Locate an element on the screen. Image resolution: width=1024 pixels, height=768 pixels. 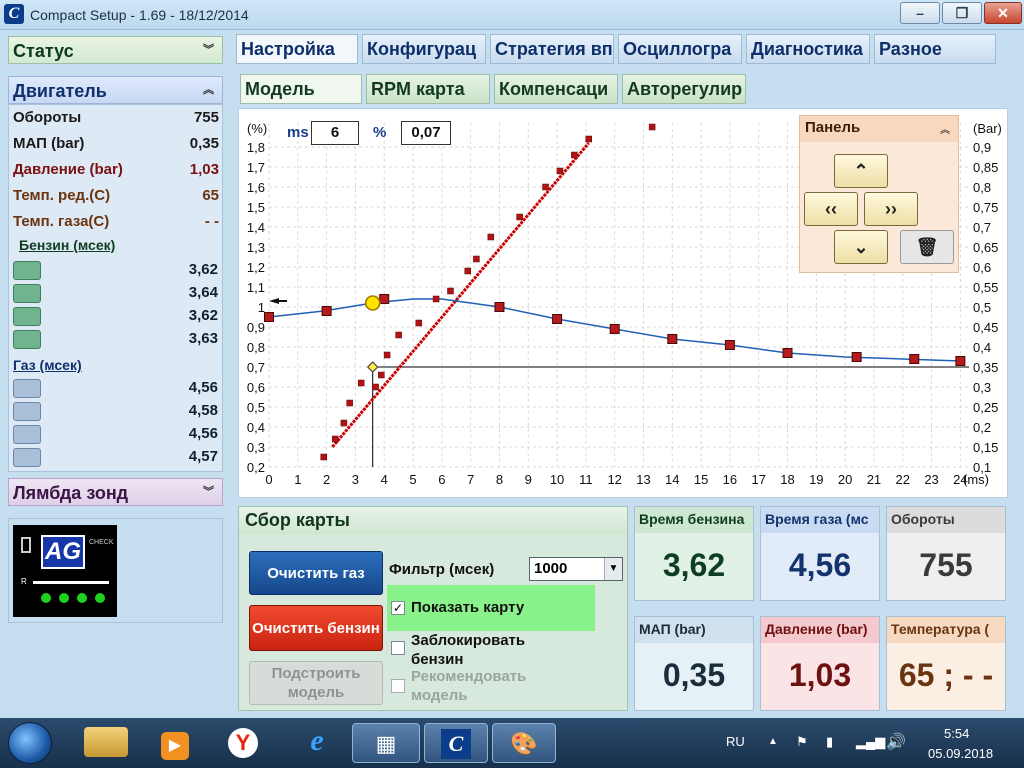
recommend-model-checkbox is located at coordinates (398, 686).